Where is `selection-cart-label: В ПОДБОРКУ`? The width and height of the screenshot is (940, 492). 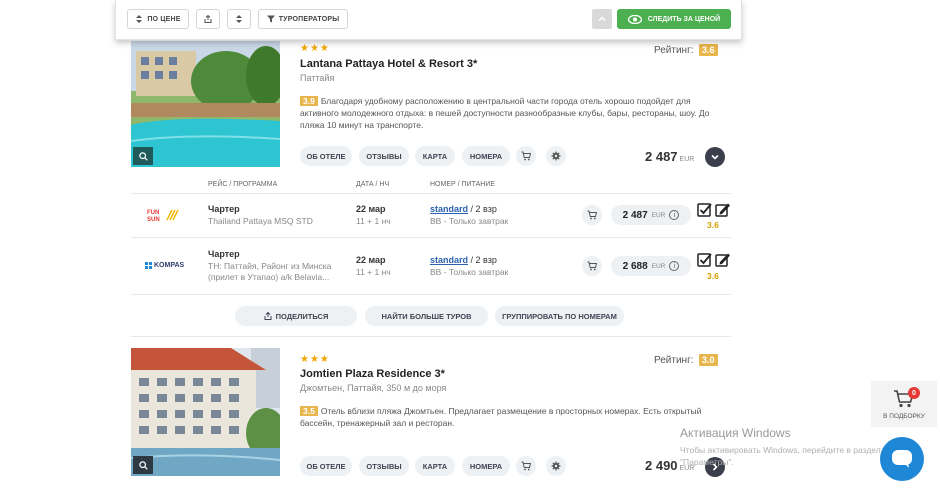 selection-cart-label: В ПОДБОРКУ is located at coordinates (904, 416).